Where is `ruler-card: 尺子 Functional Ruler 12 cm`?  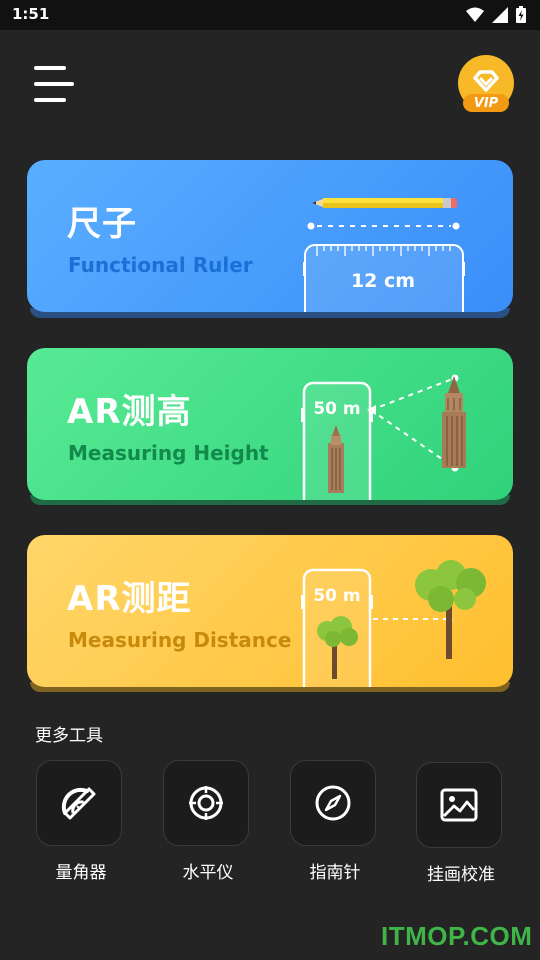 ruler-card: 尺子 Functional Ruler 12 cm is located at coordinates (270, 236).